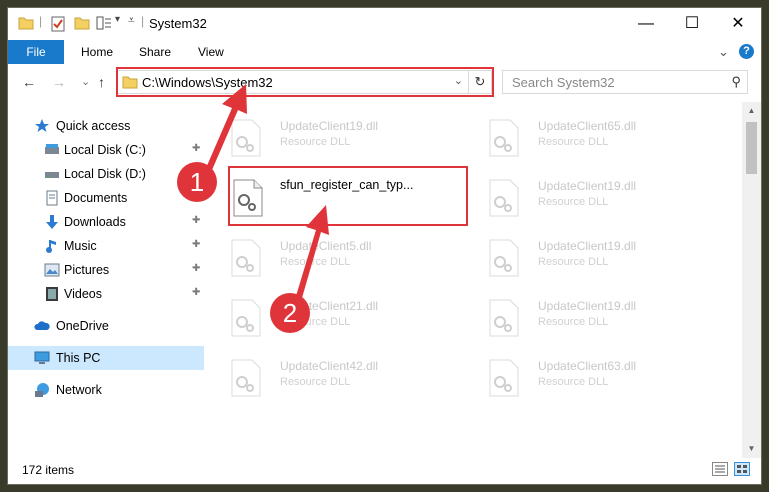 Image resolution: width=769 pixels, height=492 pixels. I want to click on sidebar-item-quick-access: Quick access, so click(106, 126).